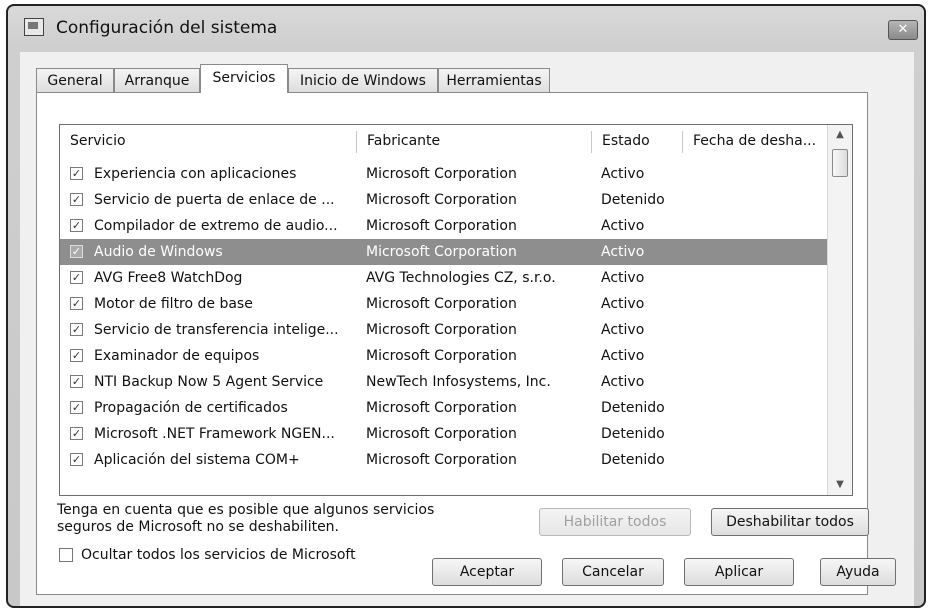 This screenshot has width=930, height=608. I want to click on service-name: Propagación de certificados, so click(191, 408).